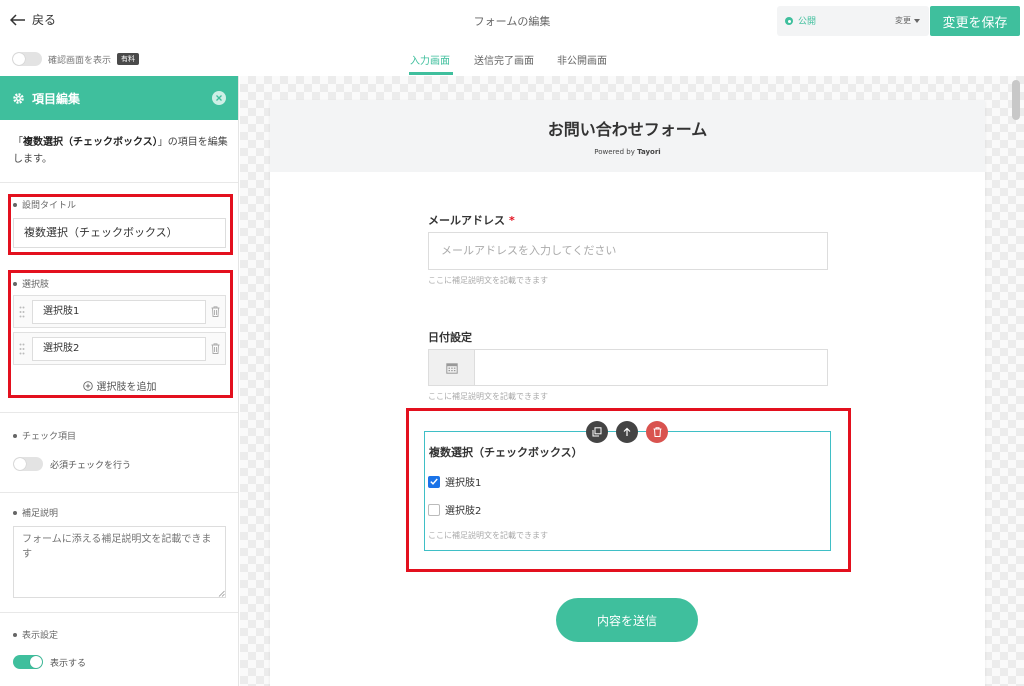 The width and height of the screenshot is (1024, 686). I want to click on display-toggle, so click(28, 662).